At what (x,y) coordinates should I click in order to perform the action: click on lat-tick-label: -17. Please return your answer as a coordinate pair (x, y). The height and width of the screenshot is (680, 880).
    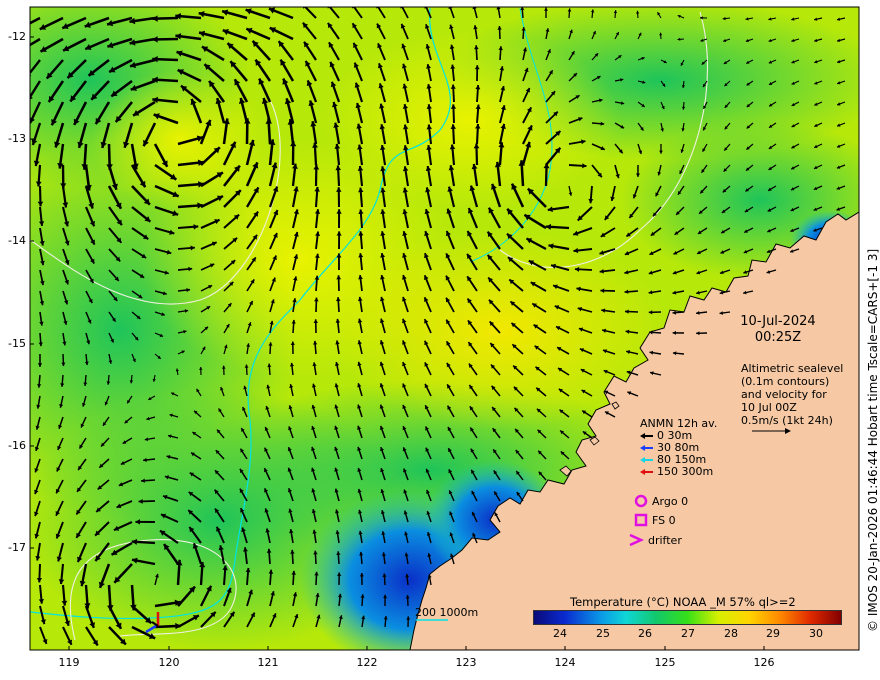
    Looking at the image, I should click on (17, 547).